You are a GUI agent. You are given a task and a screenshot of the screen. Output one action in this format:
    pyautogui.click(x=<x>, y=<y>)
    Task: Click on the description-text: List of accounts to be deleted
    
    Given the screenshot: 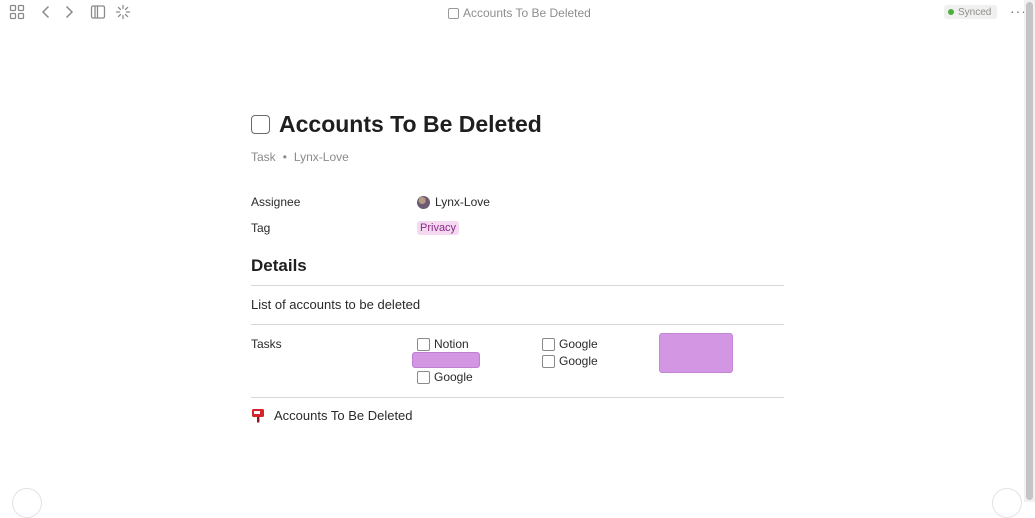 What is the action you would take?
    pyautogui.click(x=335, y=304)
    